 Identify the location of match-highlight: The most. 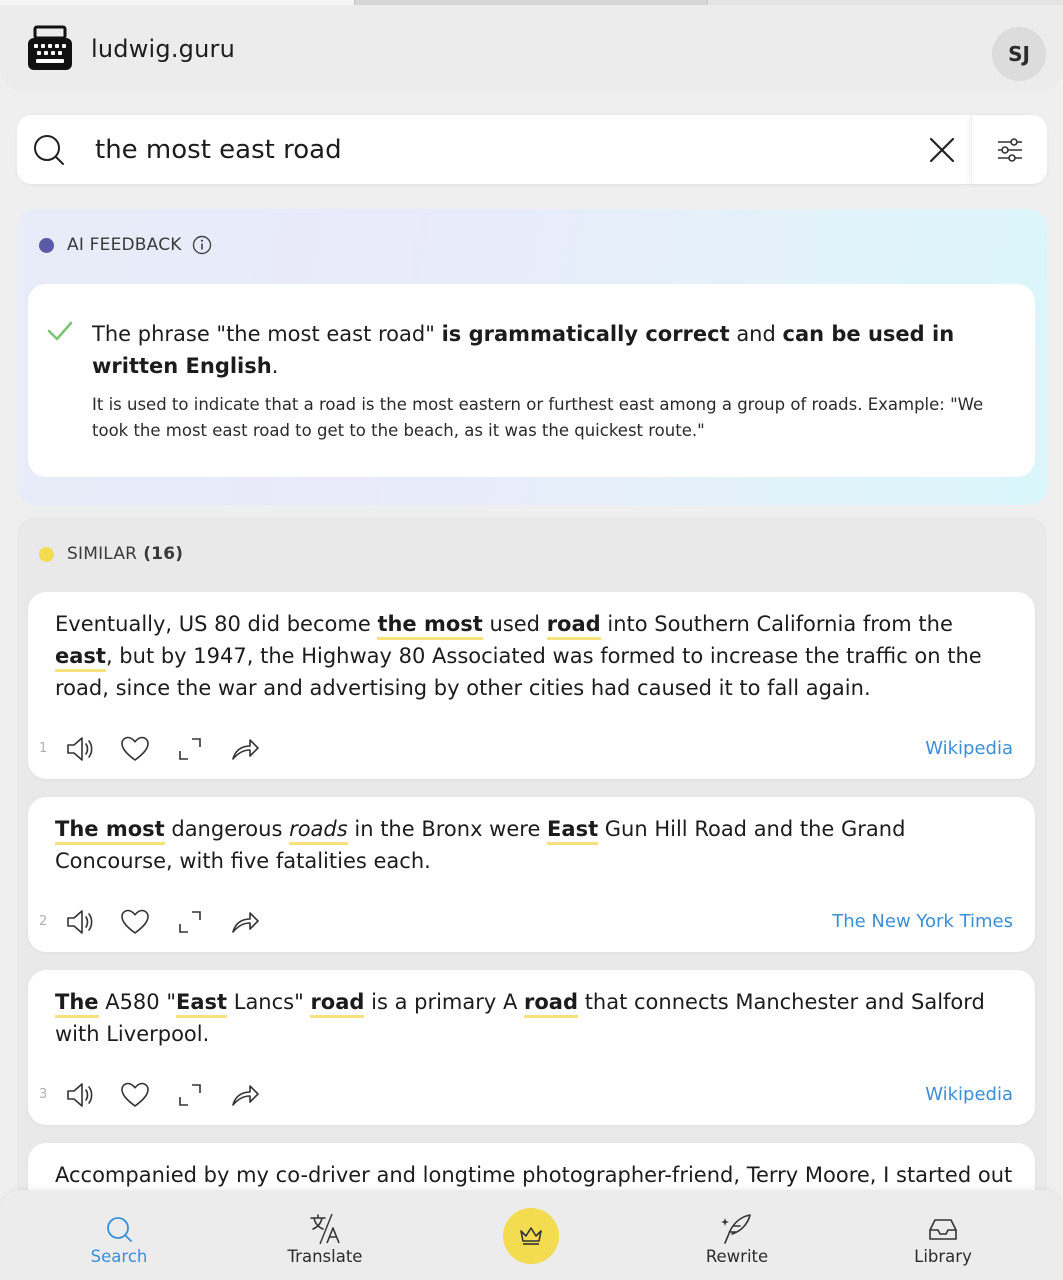
(110, 831).